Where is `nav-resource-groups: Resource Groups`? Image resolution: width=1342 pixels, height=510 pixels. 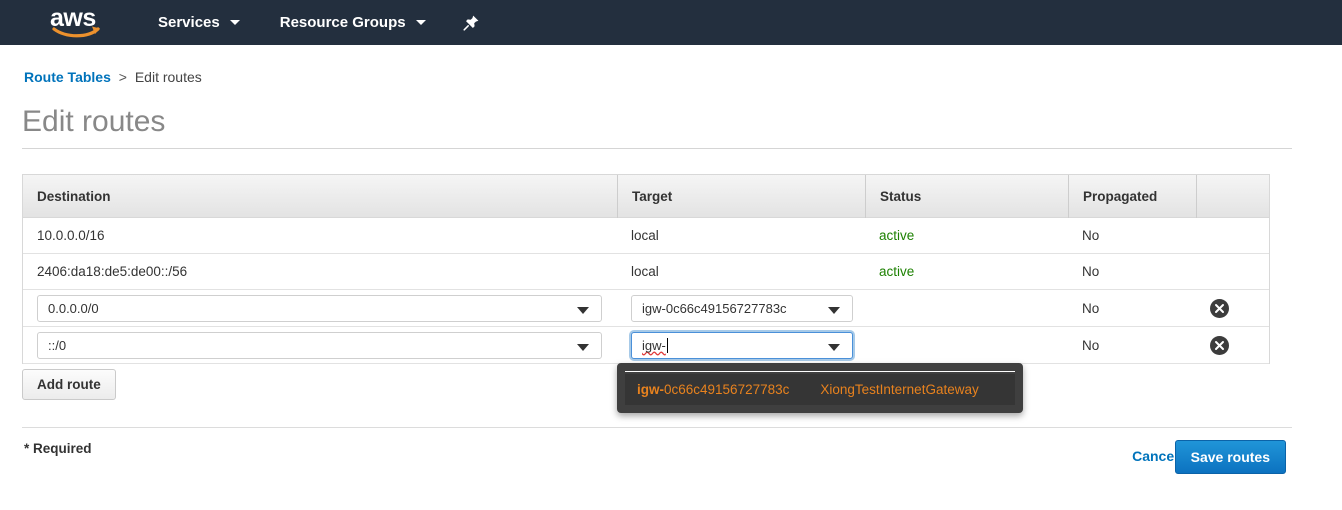
nav-resource-groups: Resource Groups is located at coordinates (353, 22).